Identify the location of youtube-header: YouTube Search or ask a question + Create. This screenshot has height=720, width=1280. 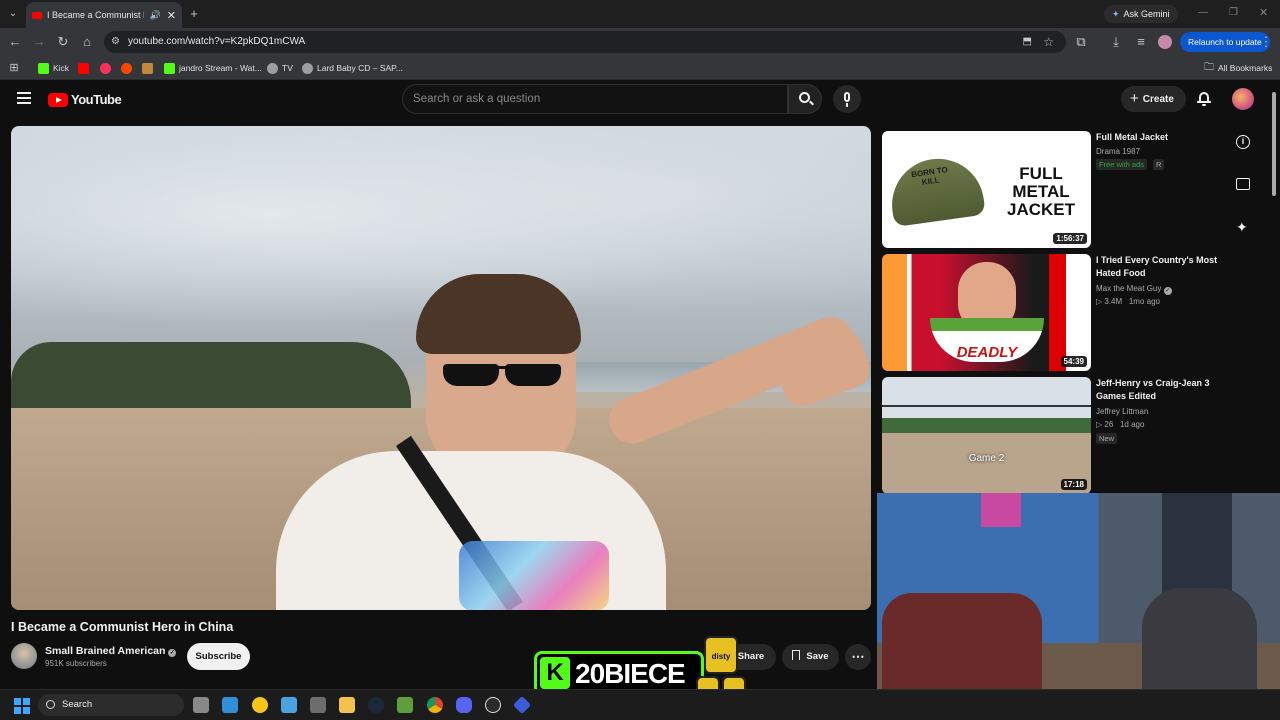
(640, 101).